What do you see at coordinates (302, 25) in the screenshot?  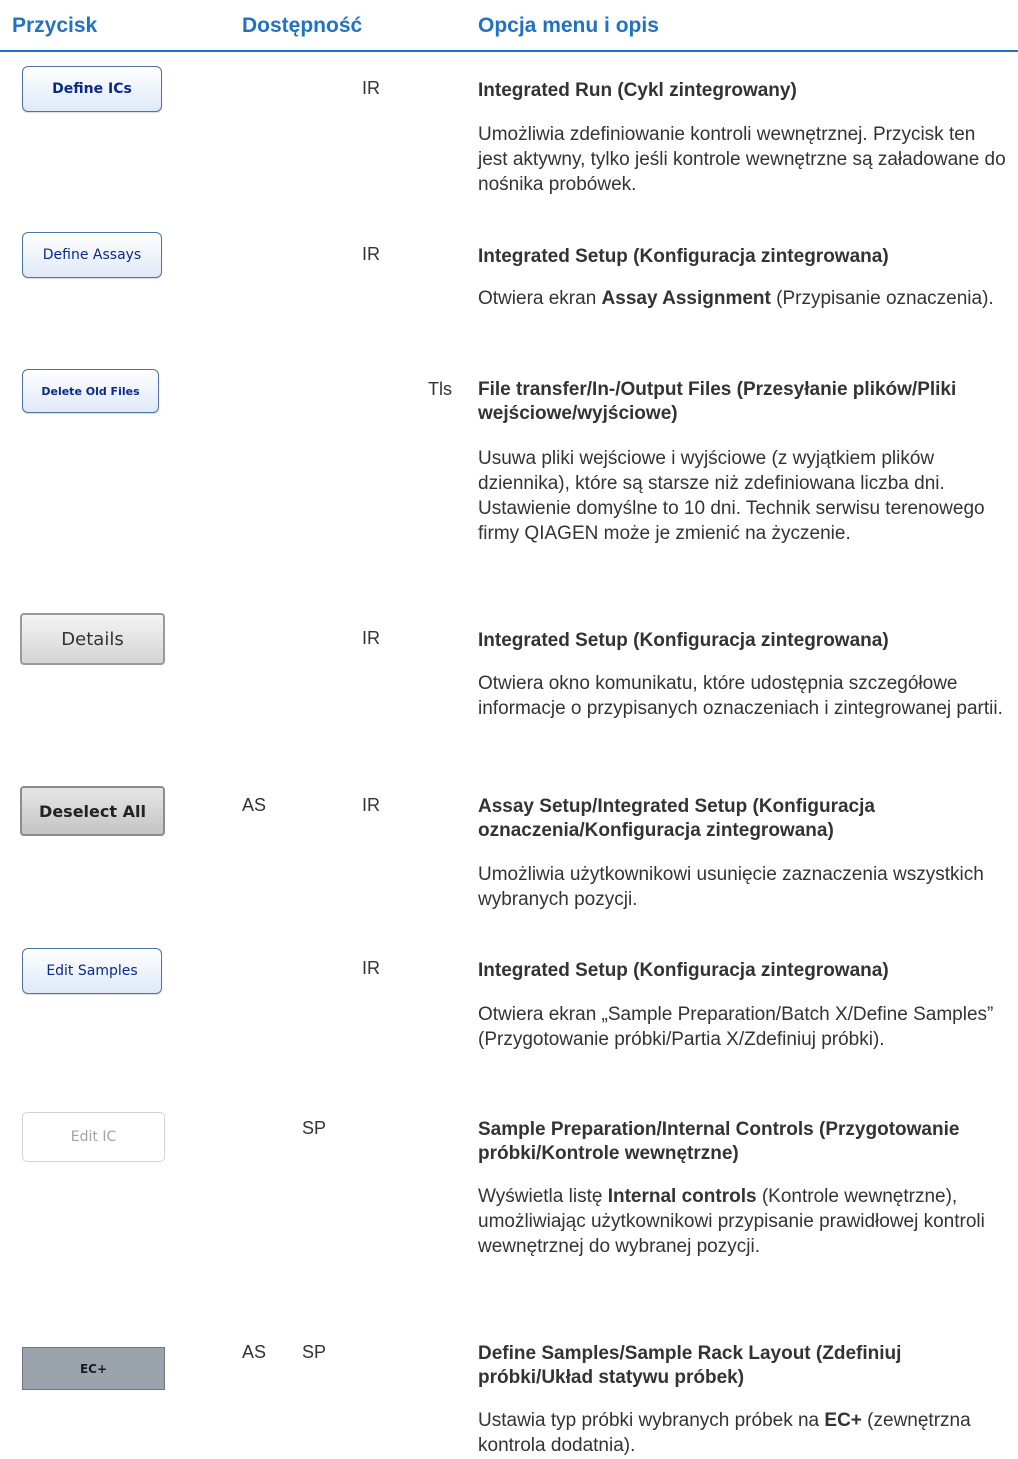 I see `column-header-availability: Dostępność` at bounding box center [302, 25].